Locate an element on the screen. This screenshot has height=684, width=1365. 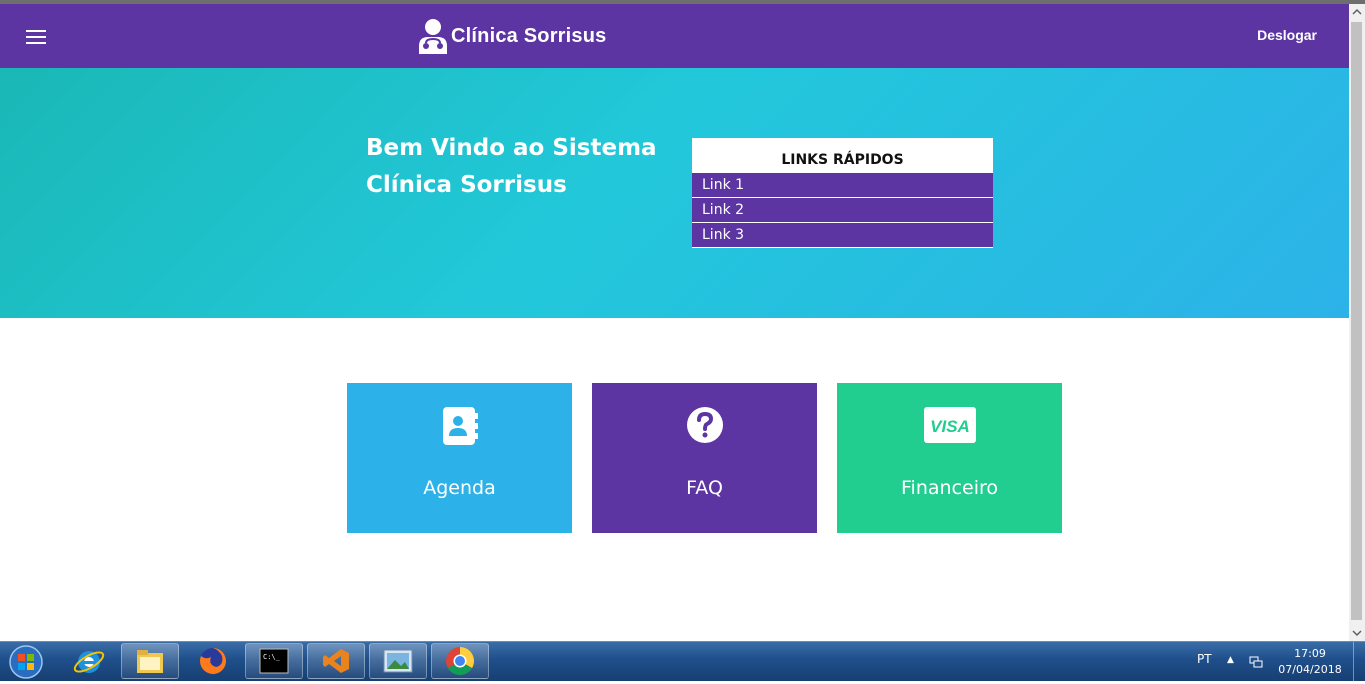
image-viewer-icon is located at coordinates (398, 661).